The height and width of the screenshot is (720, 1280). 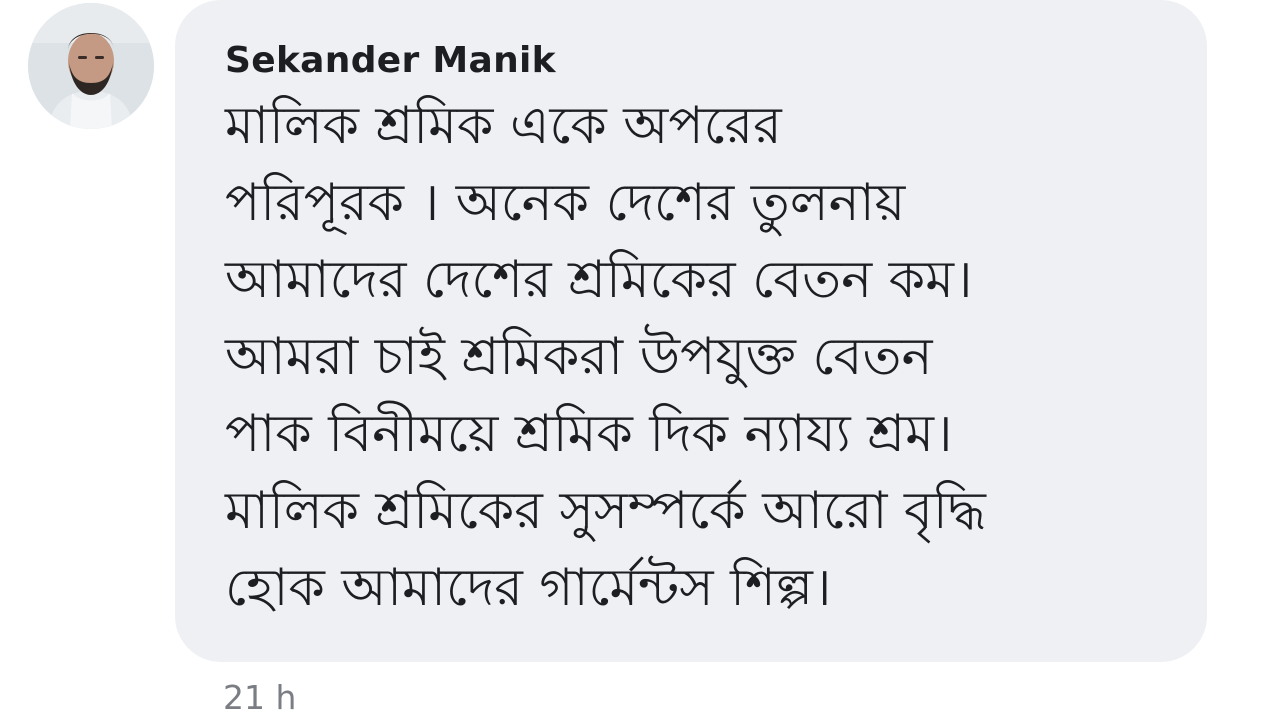 What do you see at coordinates (589, 434) in the screenshot?
I see `comment-line: পাক বিনীময়ে শ্রমিক দিক ন্যায্য শ্রম।` at bounding box center [589, 434].